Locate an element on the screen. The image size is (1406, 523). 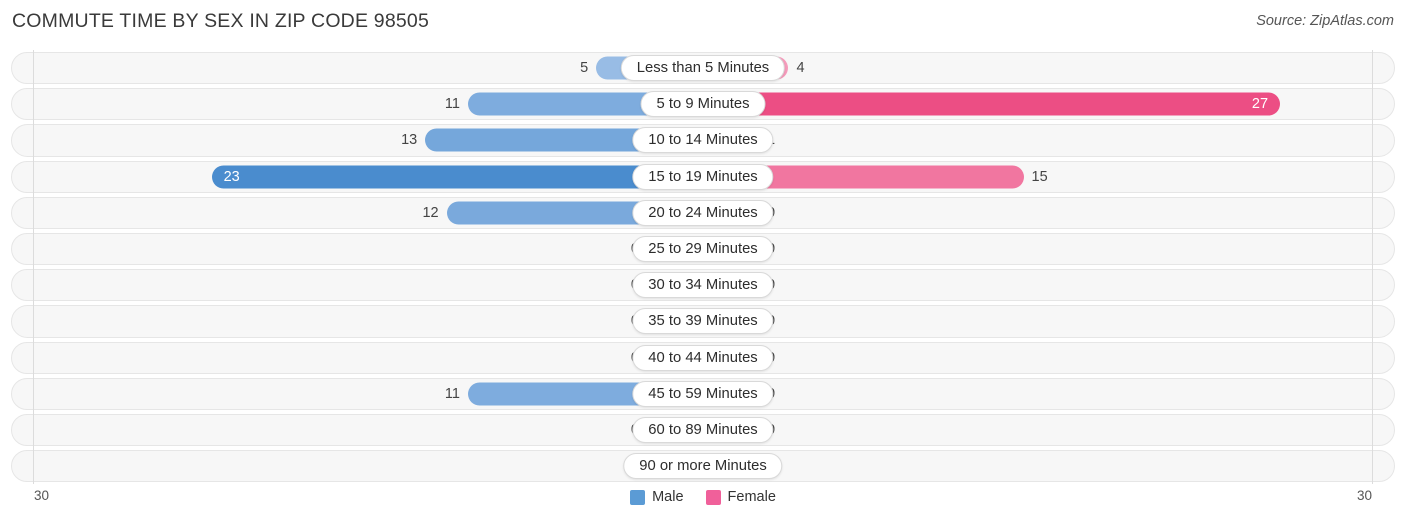
chart-row: 0035 to 39 Minutes is located at coordinates (703, 321).